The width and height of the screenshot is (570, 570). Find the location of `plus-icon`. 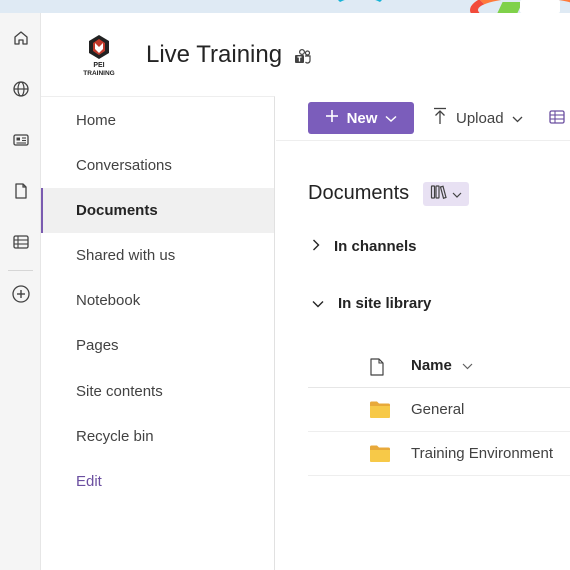

plus-icon is located at coordinates (332, 118).